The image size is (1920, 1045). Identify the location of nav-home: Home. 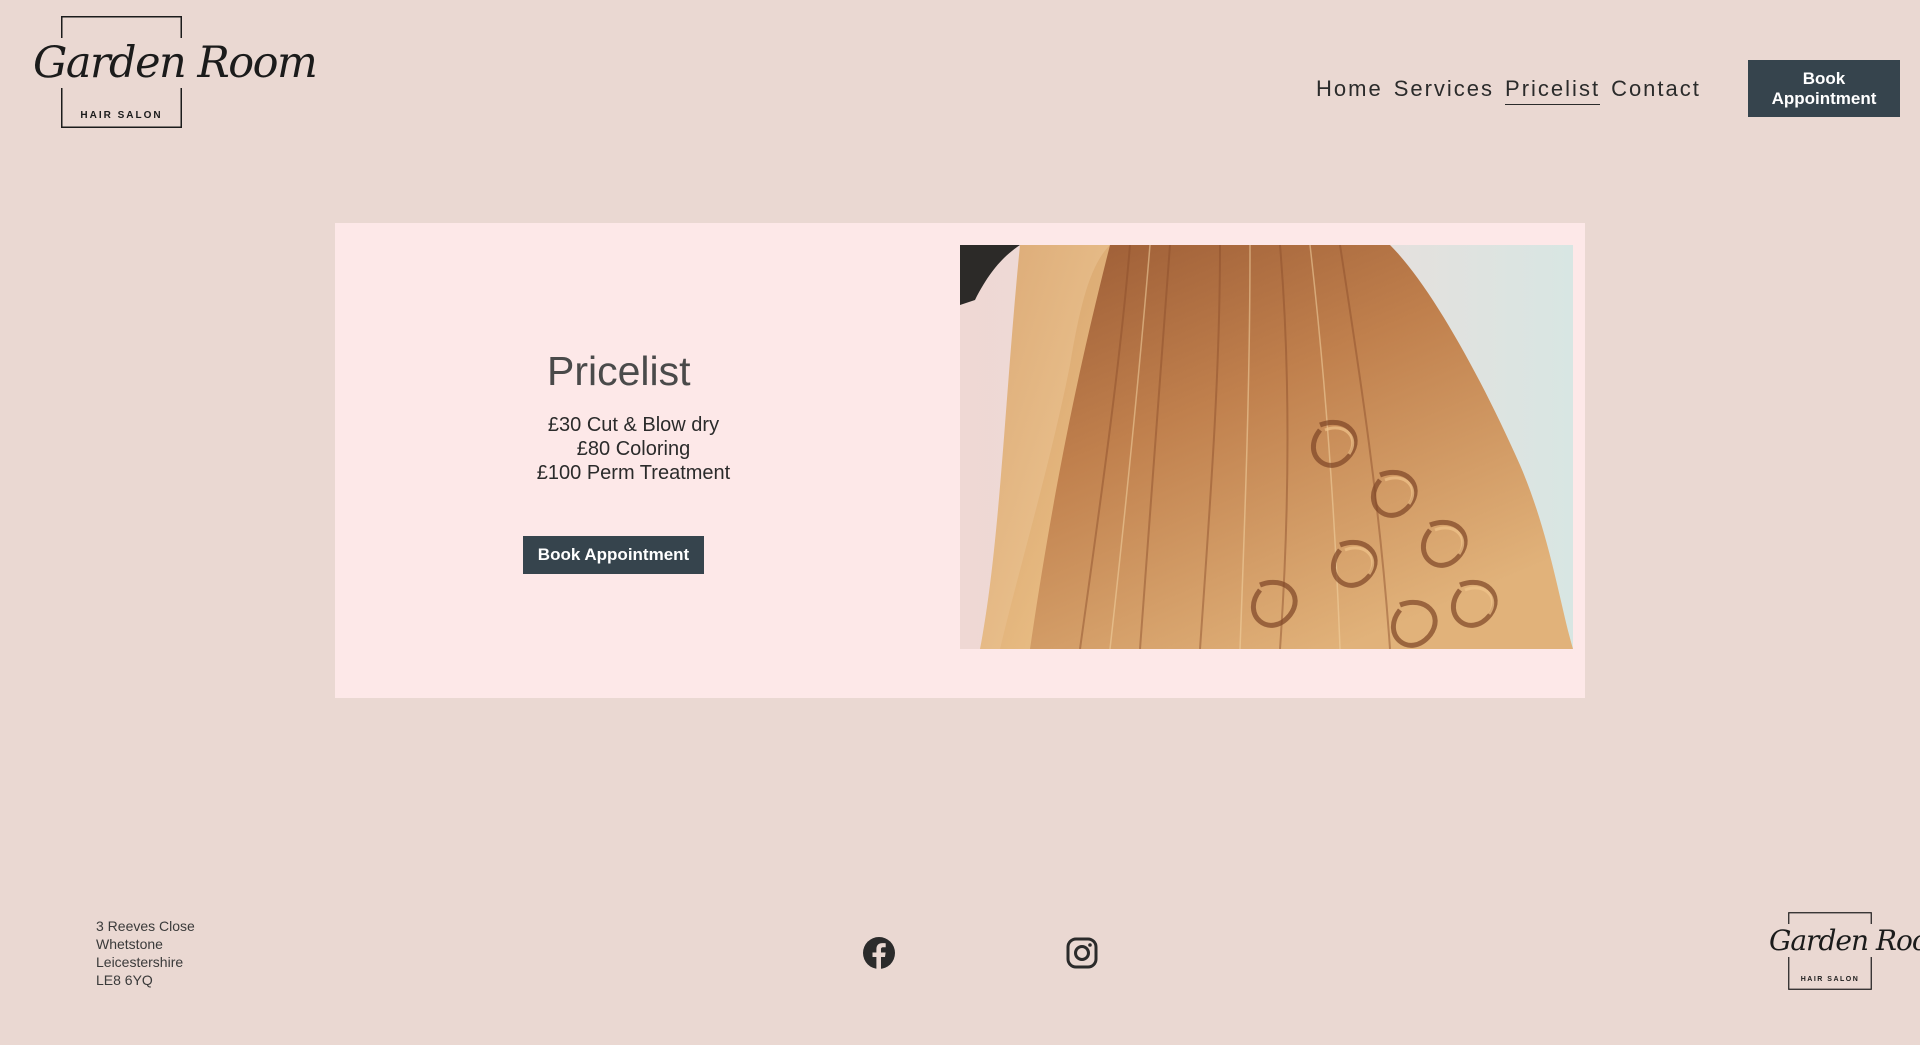
(1349, 89).